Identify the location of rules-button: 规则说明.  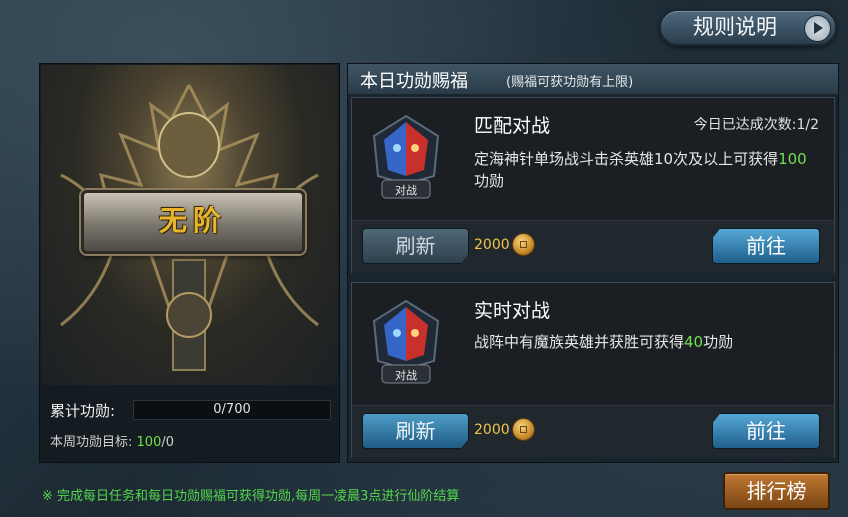
(748, 27).